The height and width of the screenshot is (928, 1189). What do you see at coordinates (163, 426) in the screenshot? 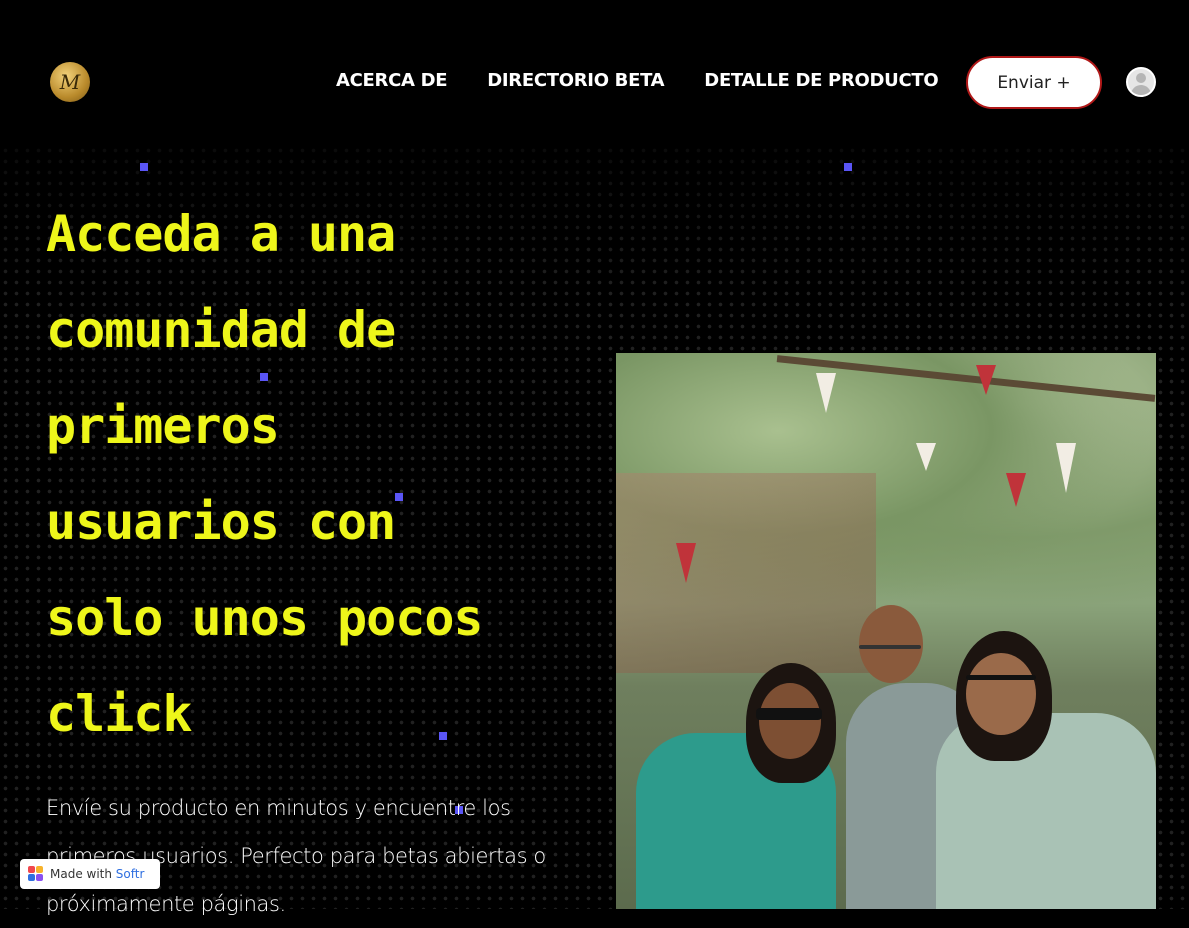
I see `hero-title-line: primeros` at bounding box center [163, 426].